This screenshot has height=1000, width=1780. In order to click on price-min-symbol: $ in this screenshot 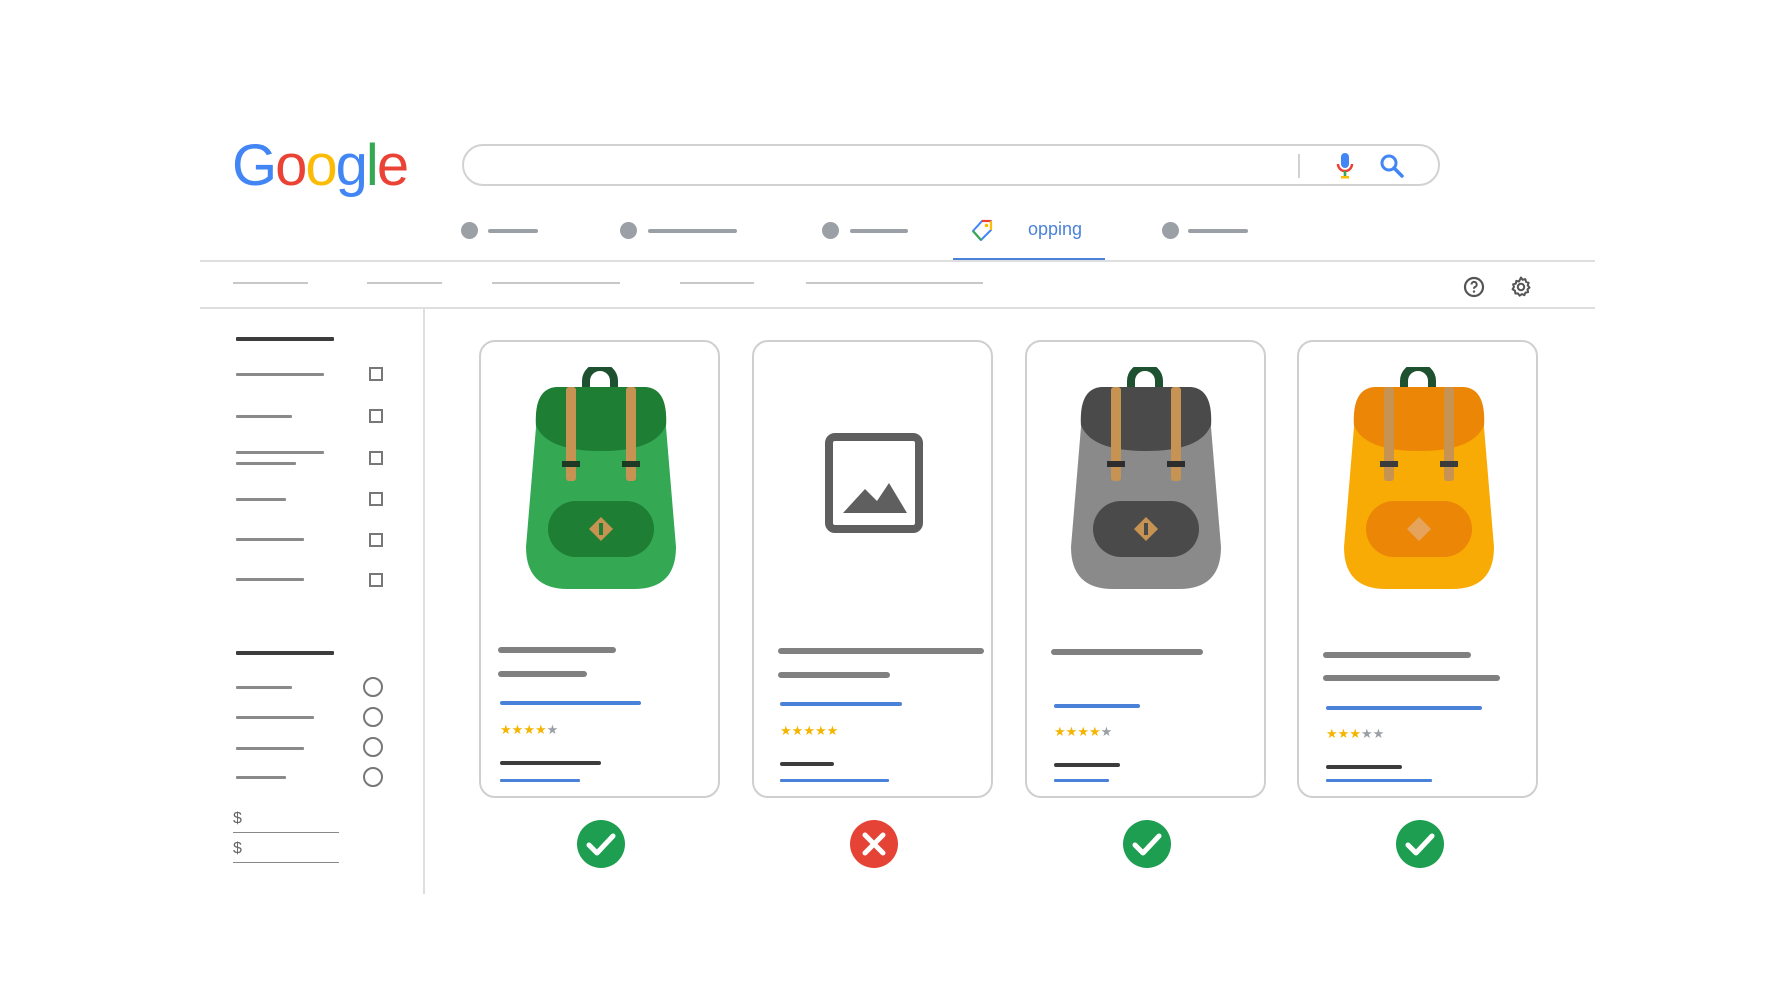, I will do `click(237, 818)`.